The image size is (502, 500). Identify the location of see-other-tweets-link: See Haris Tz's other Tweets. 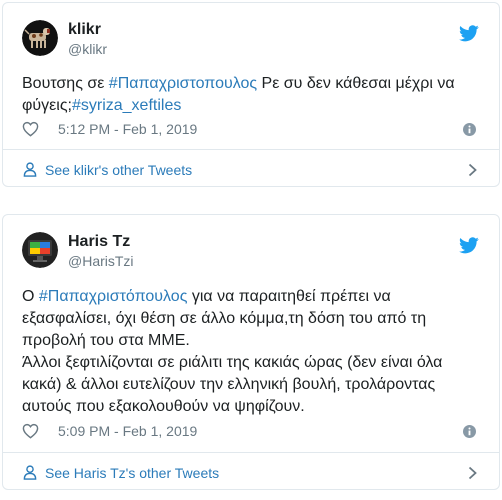
(132, 473).